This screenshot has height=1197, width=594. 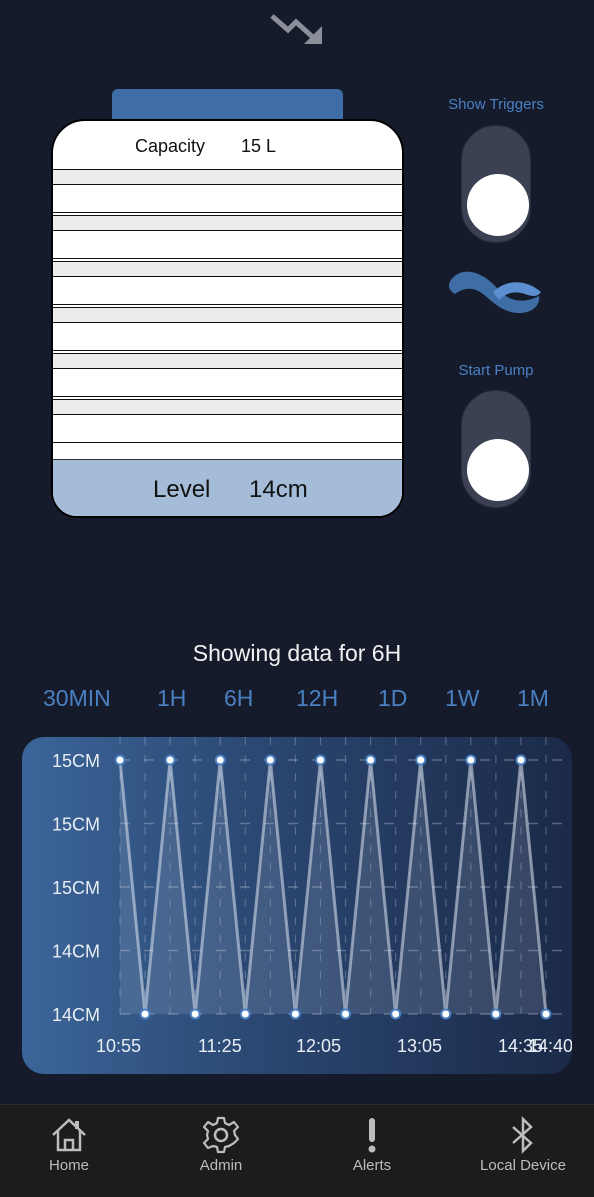 I want to click on tab-home: Home, so click(x=69, y=1144).